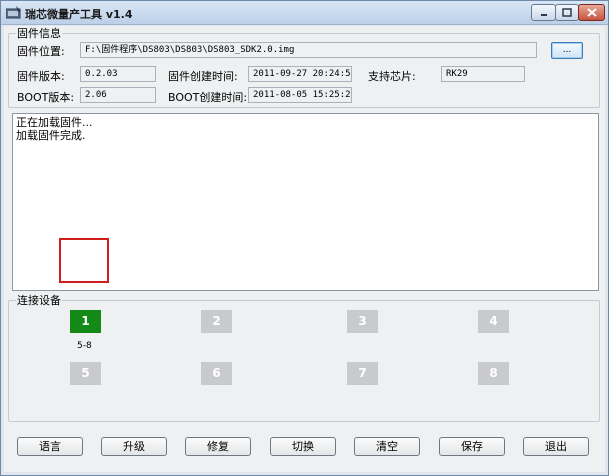 This screenshot has height=476, width=609. I want to click on firmware-version-label: 固件版本:, so click(41, 76).